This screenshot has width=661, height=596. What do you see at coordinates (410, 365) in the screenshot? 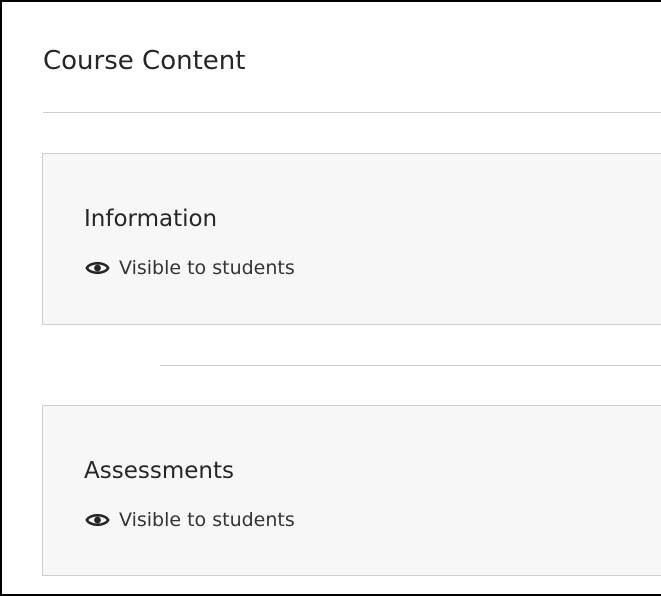
I see `section-divider` at bounding box center [410, 365].